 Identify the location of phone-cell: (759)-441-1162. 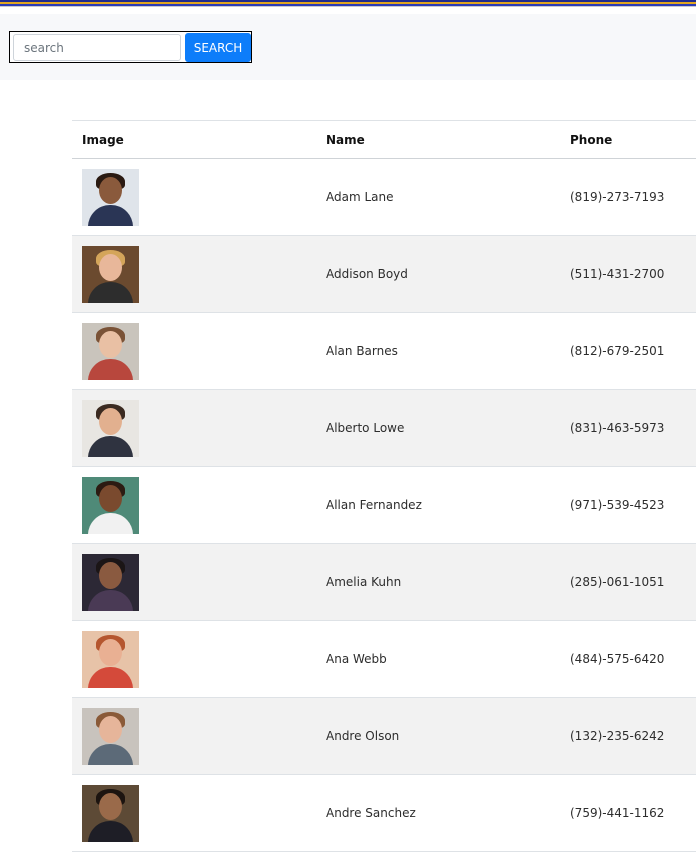
(628, 813).